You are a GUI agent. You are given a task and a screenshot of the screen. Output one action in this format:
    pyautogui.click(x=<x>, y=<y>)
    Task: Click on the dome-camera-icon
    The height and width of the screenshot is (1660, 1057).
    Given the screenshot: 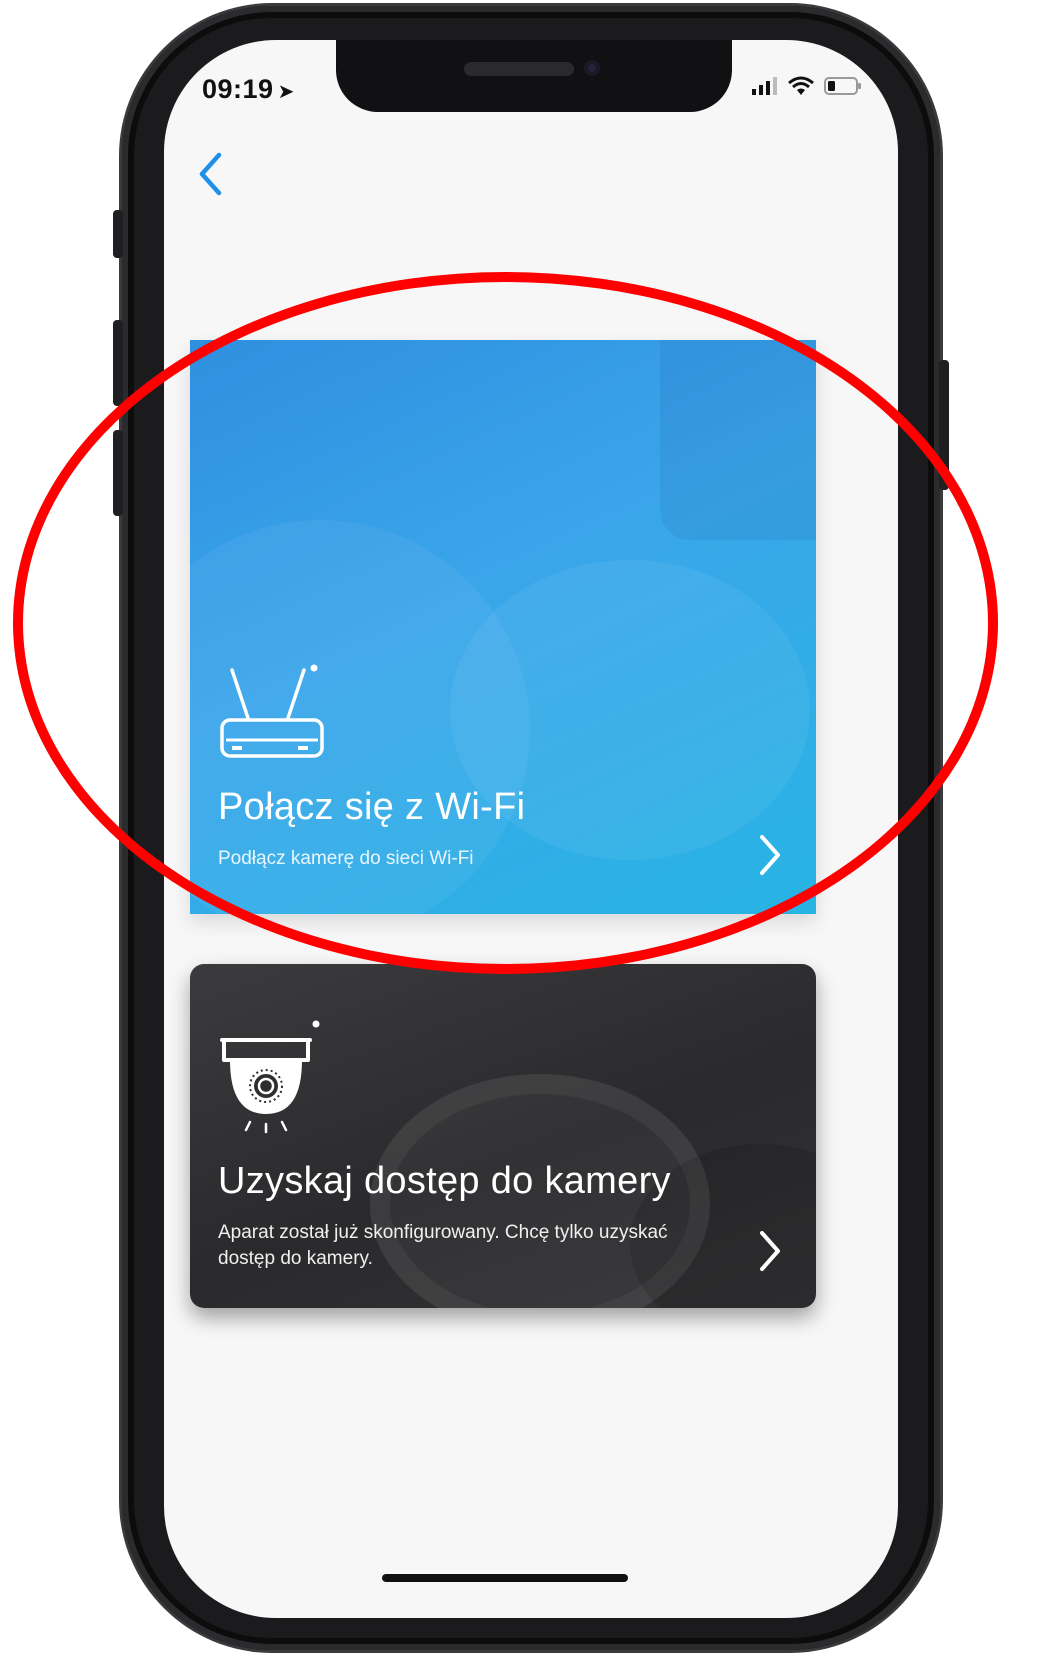 What is the action you would take?
    pyautogui.click(x=270, y=1077)
    